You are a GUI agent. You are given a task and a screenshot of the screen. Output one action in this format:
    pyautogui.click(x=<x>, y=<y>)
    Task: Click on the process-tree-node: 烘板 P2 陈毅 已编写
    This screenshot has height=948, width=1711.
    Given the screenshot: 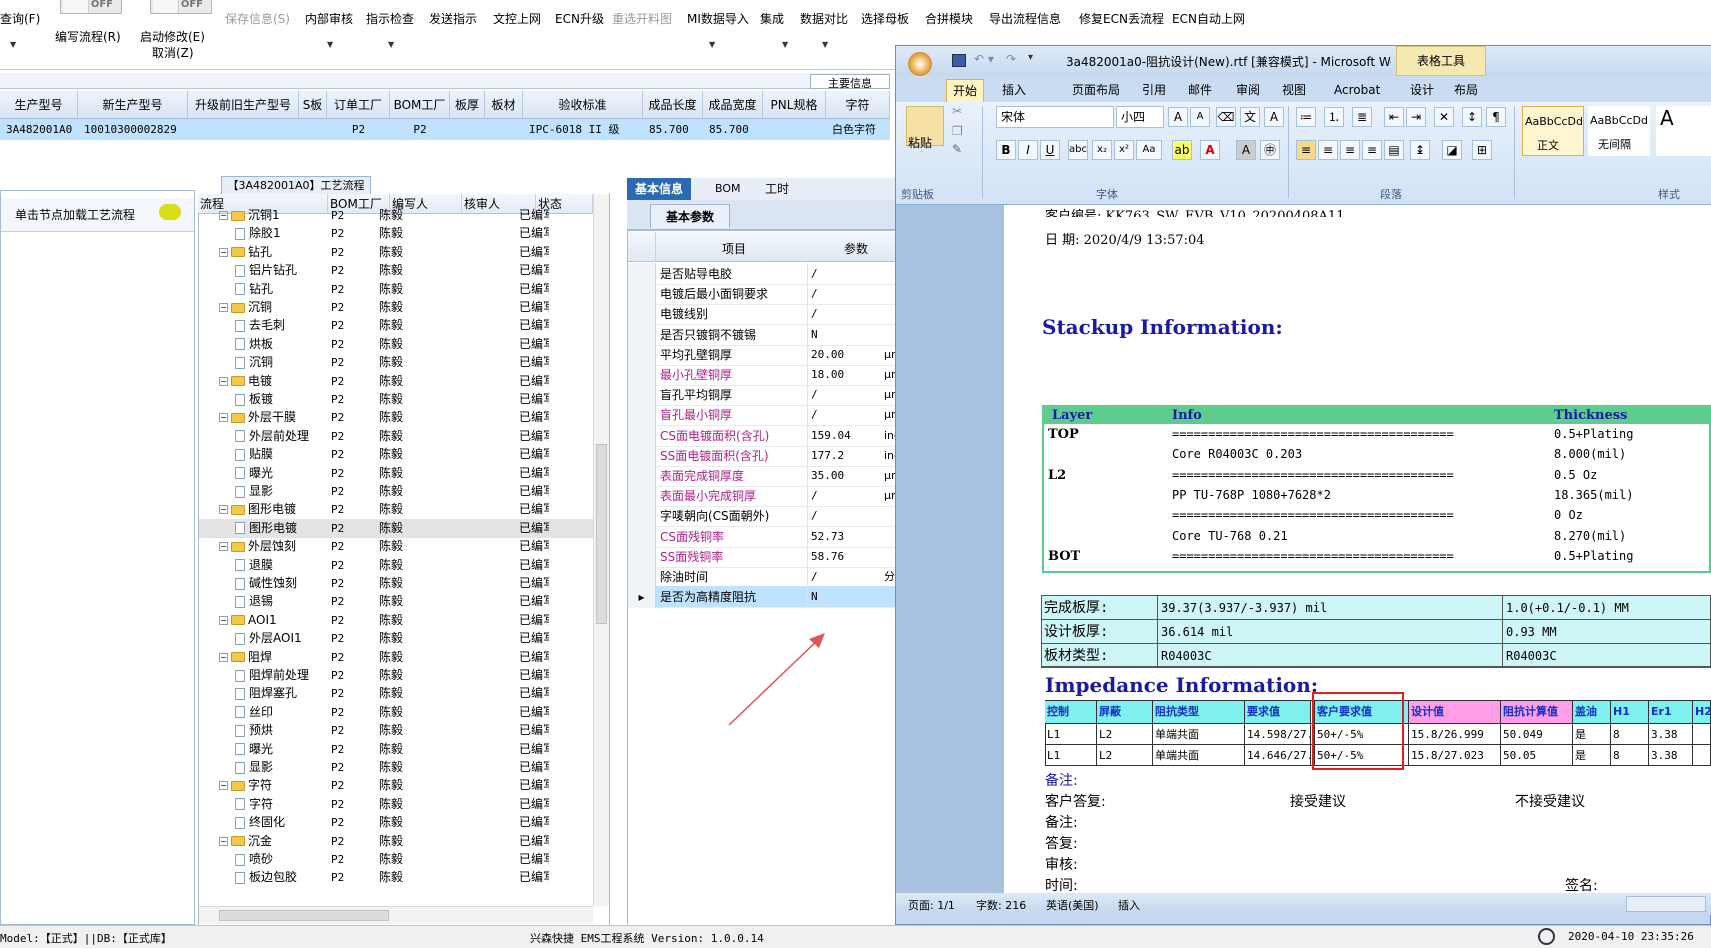 What is the action you would take?
    pyautogui.click(x=396, y=344)
    